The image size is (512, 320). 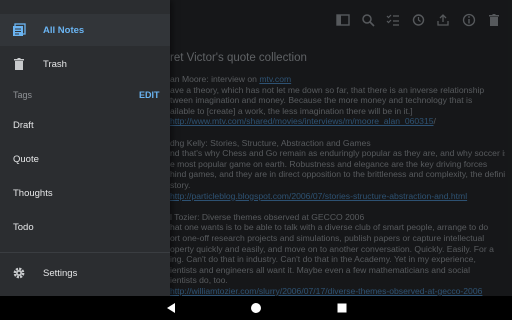 I want to click on drawer-item-all-notes: All Notes, so click(x=85, y=30).